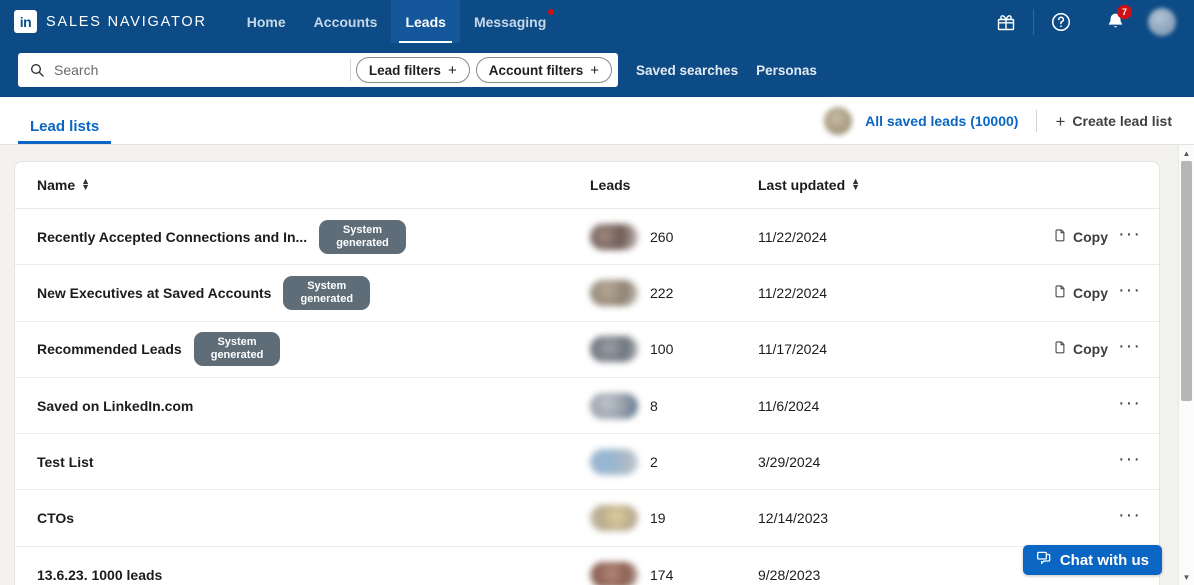  What do you see at coordinates (1186, 281) in the screenshot?
I see `scrollbar-thumb` at bounding box center [1186, 281].